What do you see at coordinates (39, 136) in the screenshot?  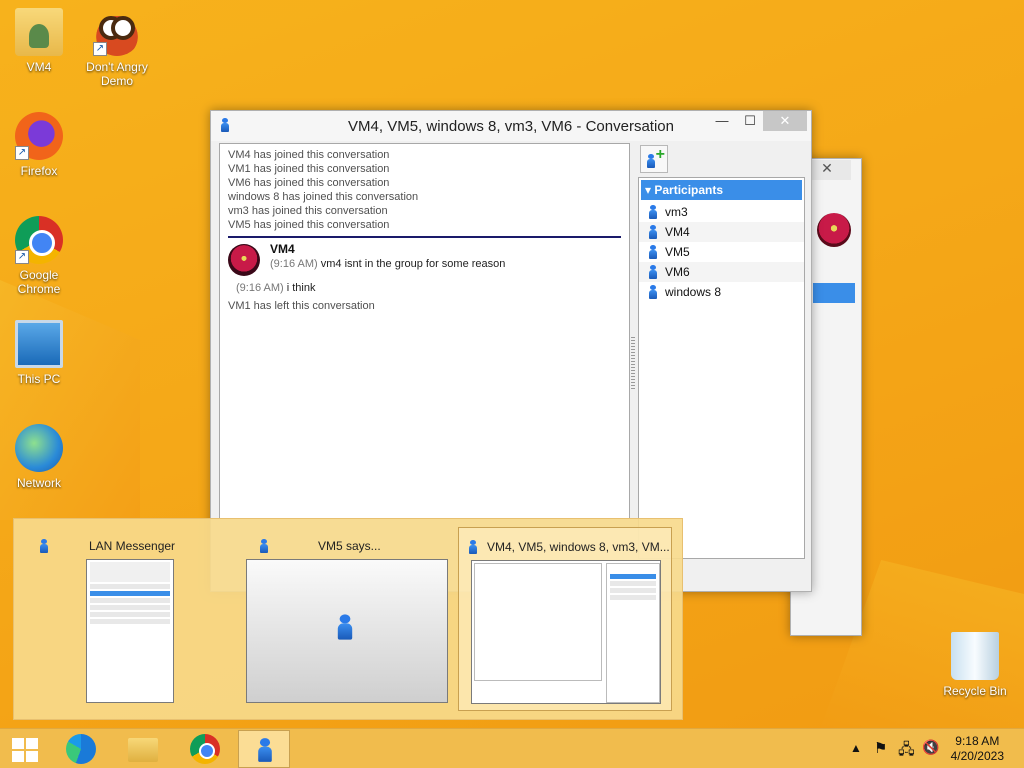 I see `firefox-icon: ↗` at bounding box center [39, 136].